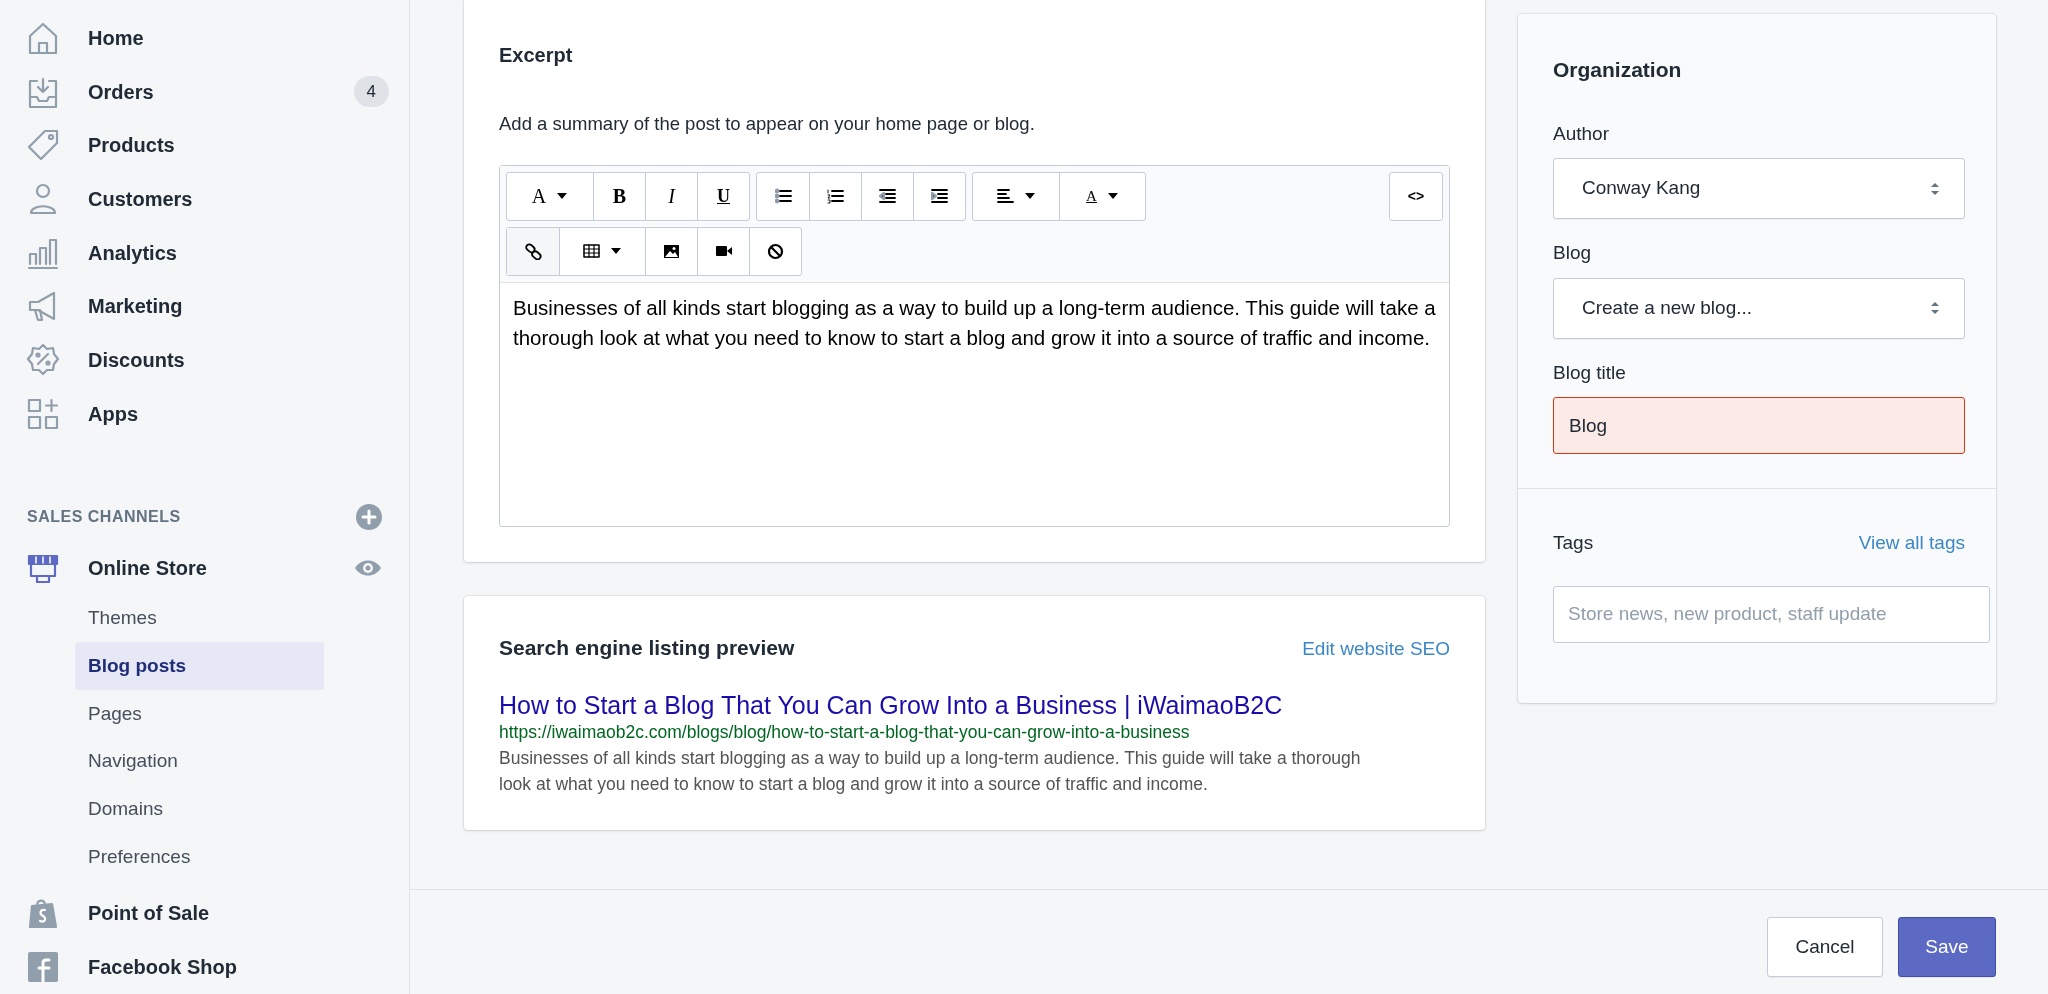 The image size is (2048, 994). I want to click on outdent-icon, so click(887, 196).